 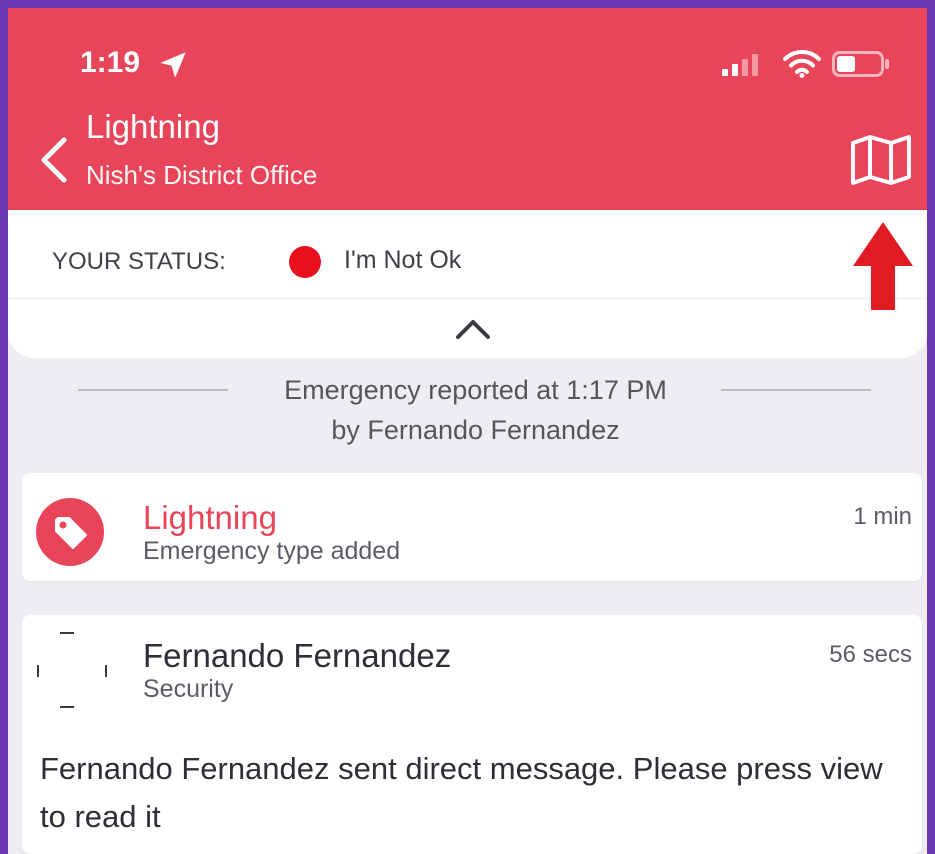 What do you see at coordinates (54, 160) in the screenshot?
I see `back-chevron-icon` at bounding box center [54, 160].